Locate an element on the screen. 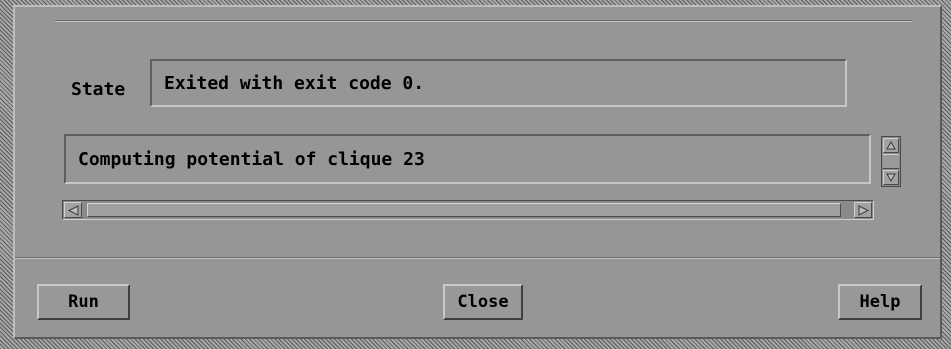 This screenshot has height=349, width=951. help-button: Help is located at coordinates (880, 302).